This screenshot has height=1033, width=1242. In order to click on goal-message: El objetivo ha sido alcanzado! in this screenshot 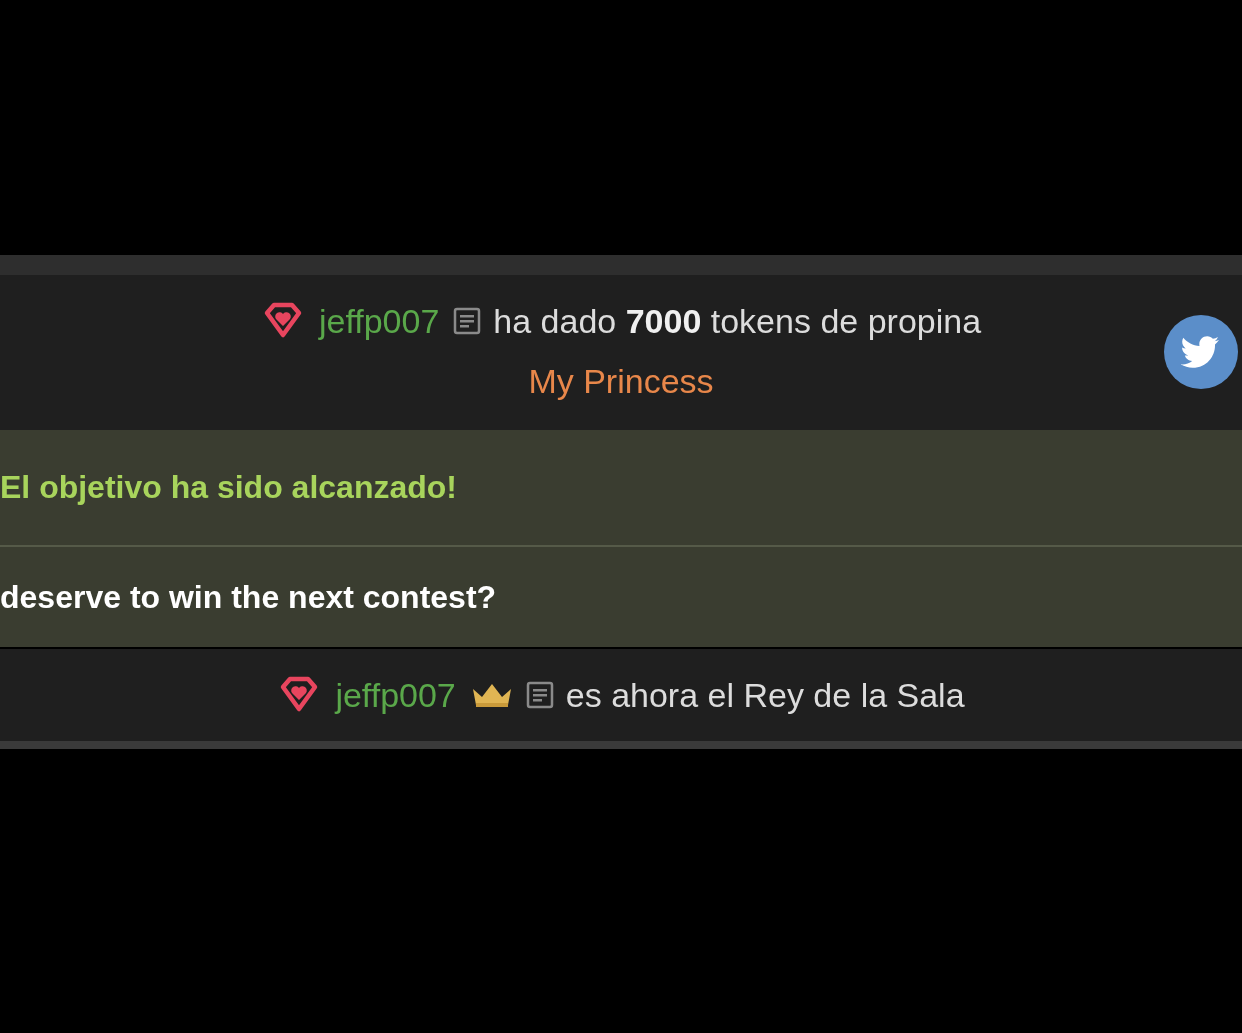, I will do `click(621, 488)`.